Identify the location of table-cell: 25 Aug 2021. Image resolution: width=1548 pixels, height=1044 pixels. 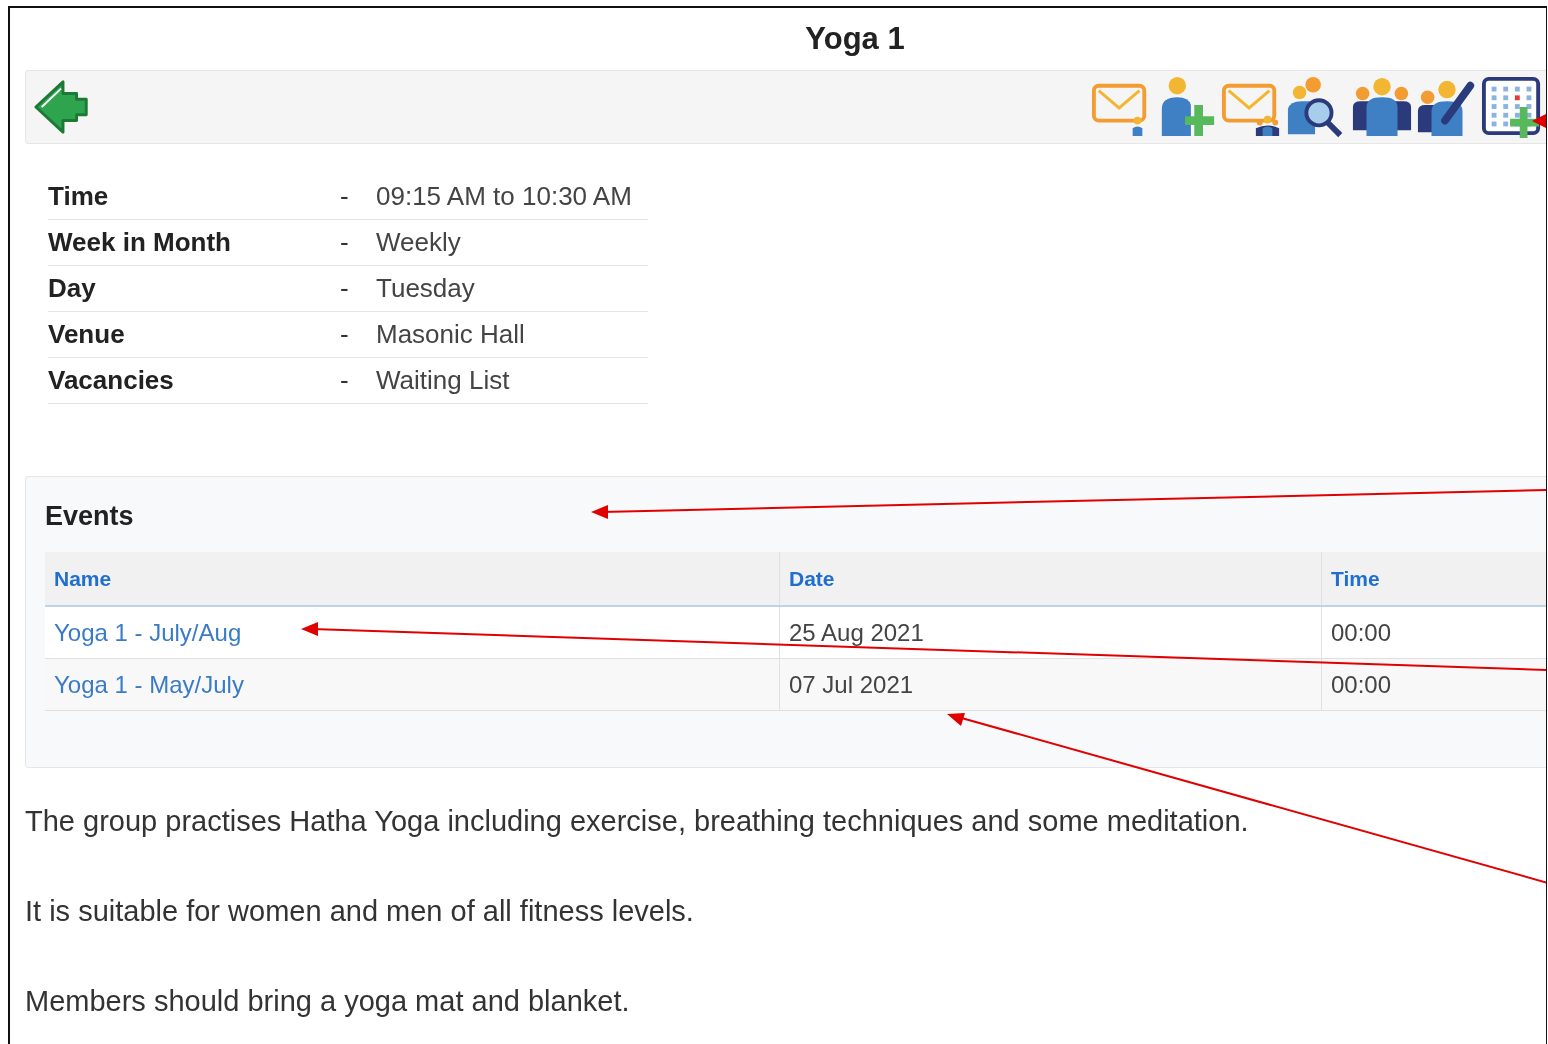
(1050, 632).